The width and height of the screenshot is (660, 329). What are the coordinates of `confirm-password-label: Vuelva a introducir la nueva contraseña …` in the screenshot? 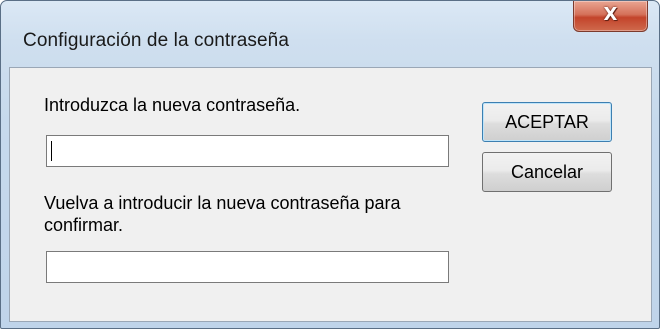 It's located at (222, 214).